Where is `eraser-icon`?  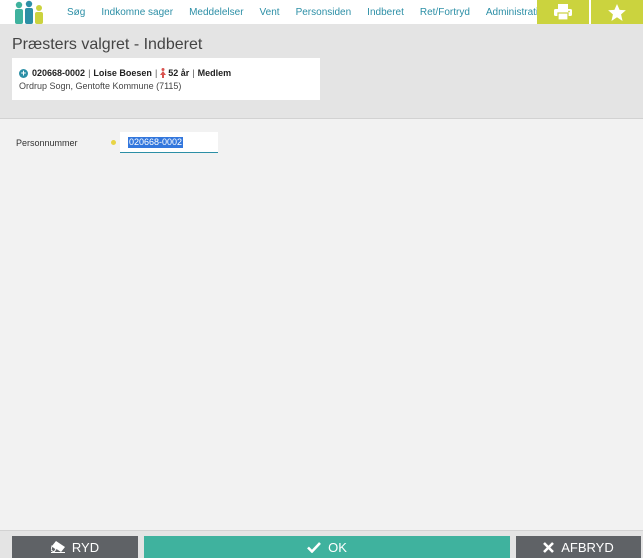
eraser-icon is located at coordinates (57, 547).